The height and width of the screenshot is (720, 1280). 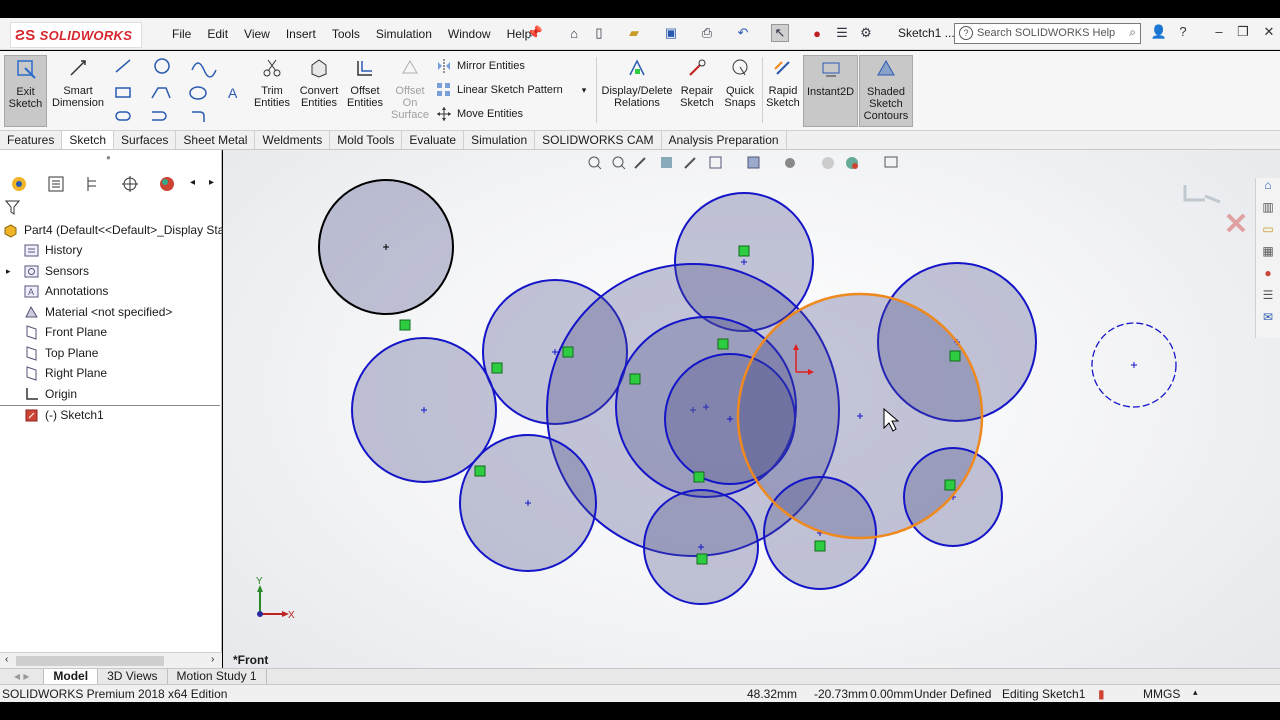 What do you see at coordinates (1219, 33) in the screenshot?
I see `minimize-icon: –` at bounding box center [1219, 33].